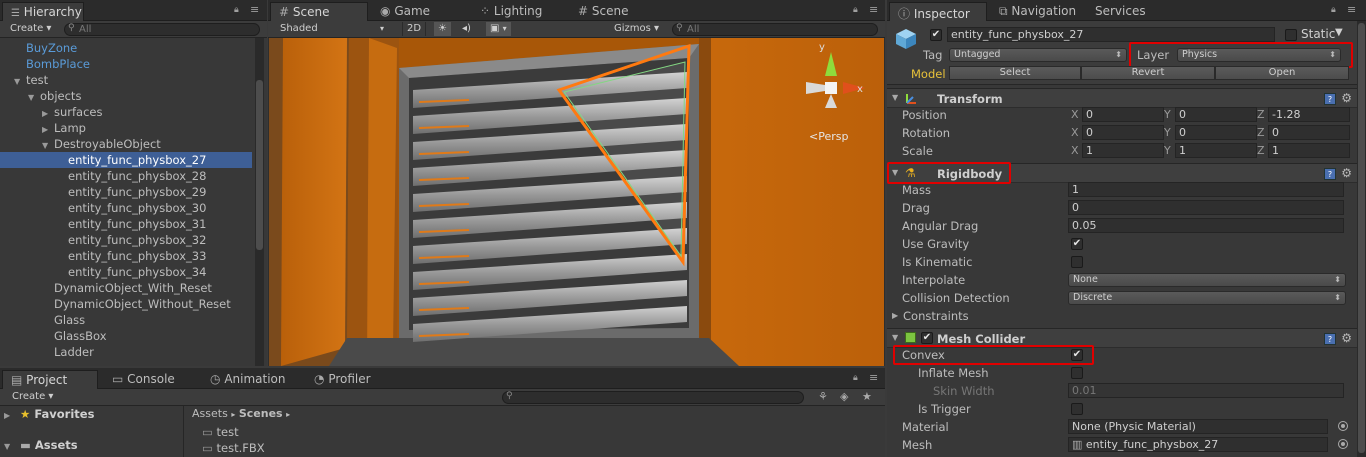 Image resolution: width=1366 pixels, height=457 pixels. What do you see at coordinates (1309, 114) in the screenshot?
I see `transform-z-field: -1.28` at bounding box center [1309, 114].